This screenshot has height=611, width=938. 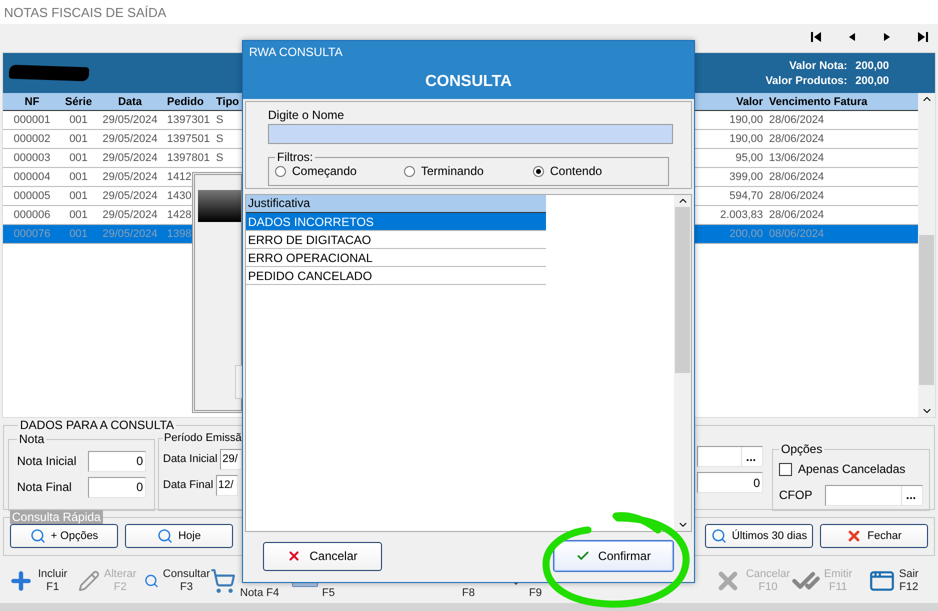 What do you see at coordinates (818, 102) in the screenshot?
I see `column-header: Vencimento Fatura` at bounding box center [818, 102].